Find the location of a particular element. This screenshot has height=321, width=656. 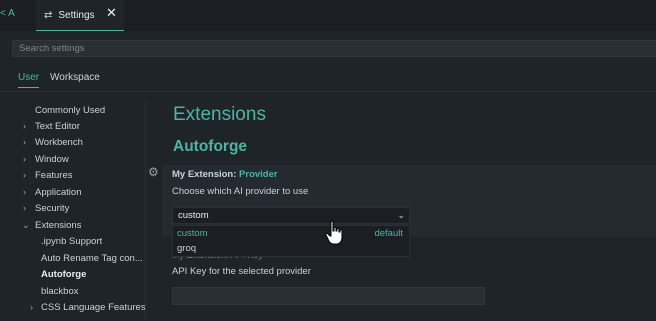

provider-setting-description: Choose which AI provider to use is located at coordinates (240, 191).